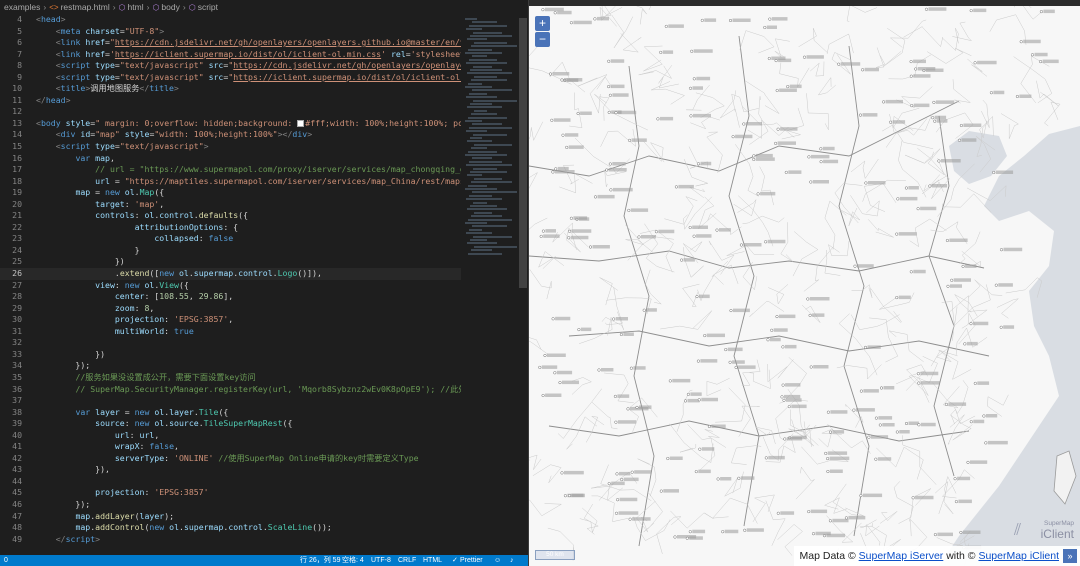 Image resolution: width=1080 pixels, height=566 pixels. I want to click on code-line: 22 attributionOptions: {, so click(259, 228).